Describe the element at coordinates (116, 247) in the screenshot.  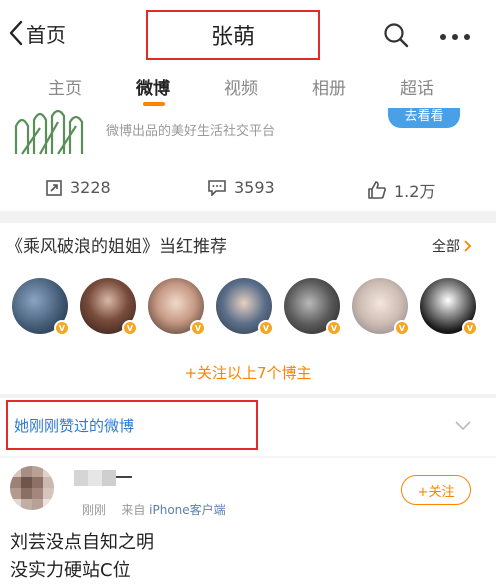
I see `recommend-title: 《乘风破浪的姐姐》当红推荐` at that location.